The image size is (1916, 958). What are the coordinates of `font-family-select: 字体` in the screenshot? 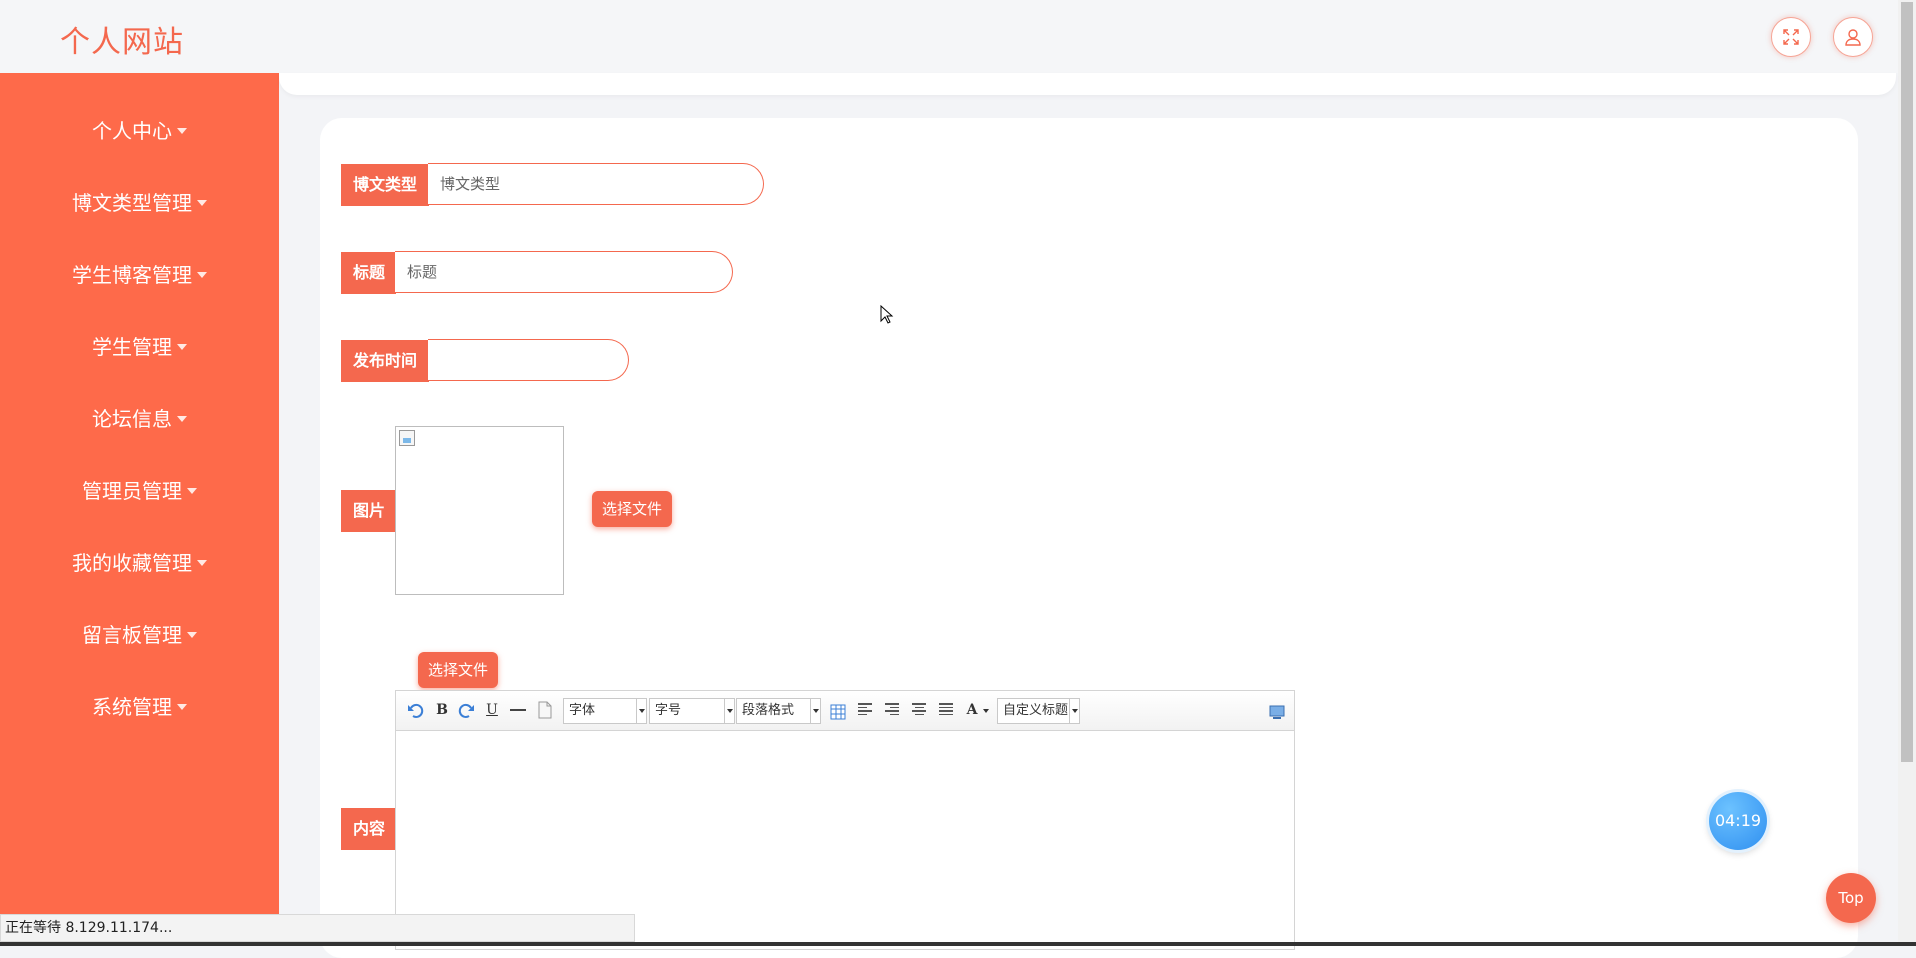 It's located at (605, 711).